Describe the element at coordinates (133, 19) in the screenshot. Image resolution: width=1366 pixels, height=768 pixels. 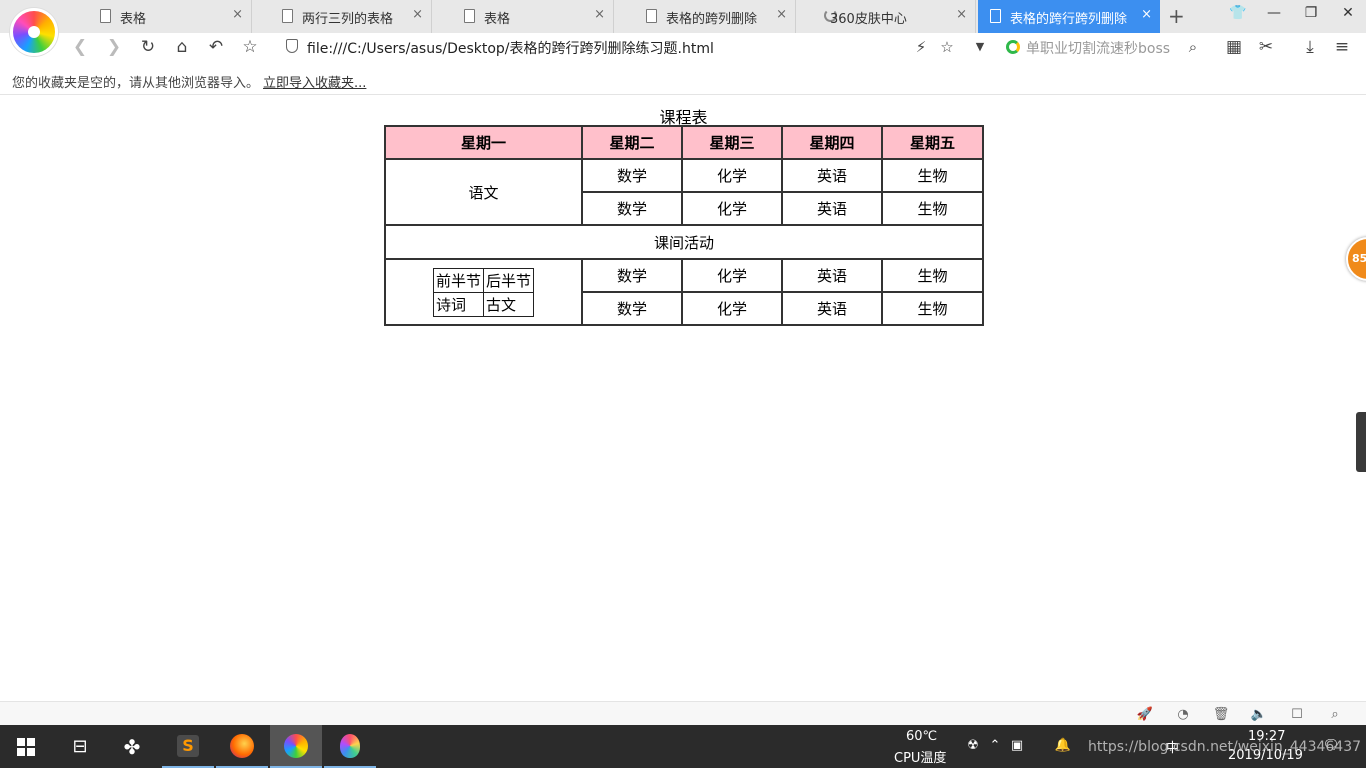
I see `tab-label: 表格` at that location.